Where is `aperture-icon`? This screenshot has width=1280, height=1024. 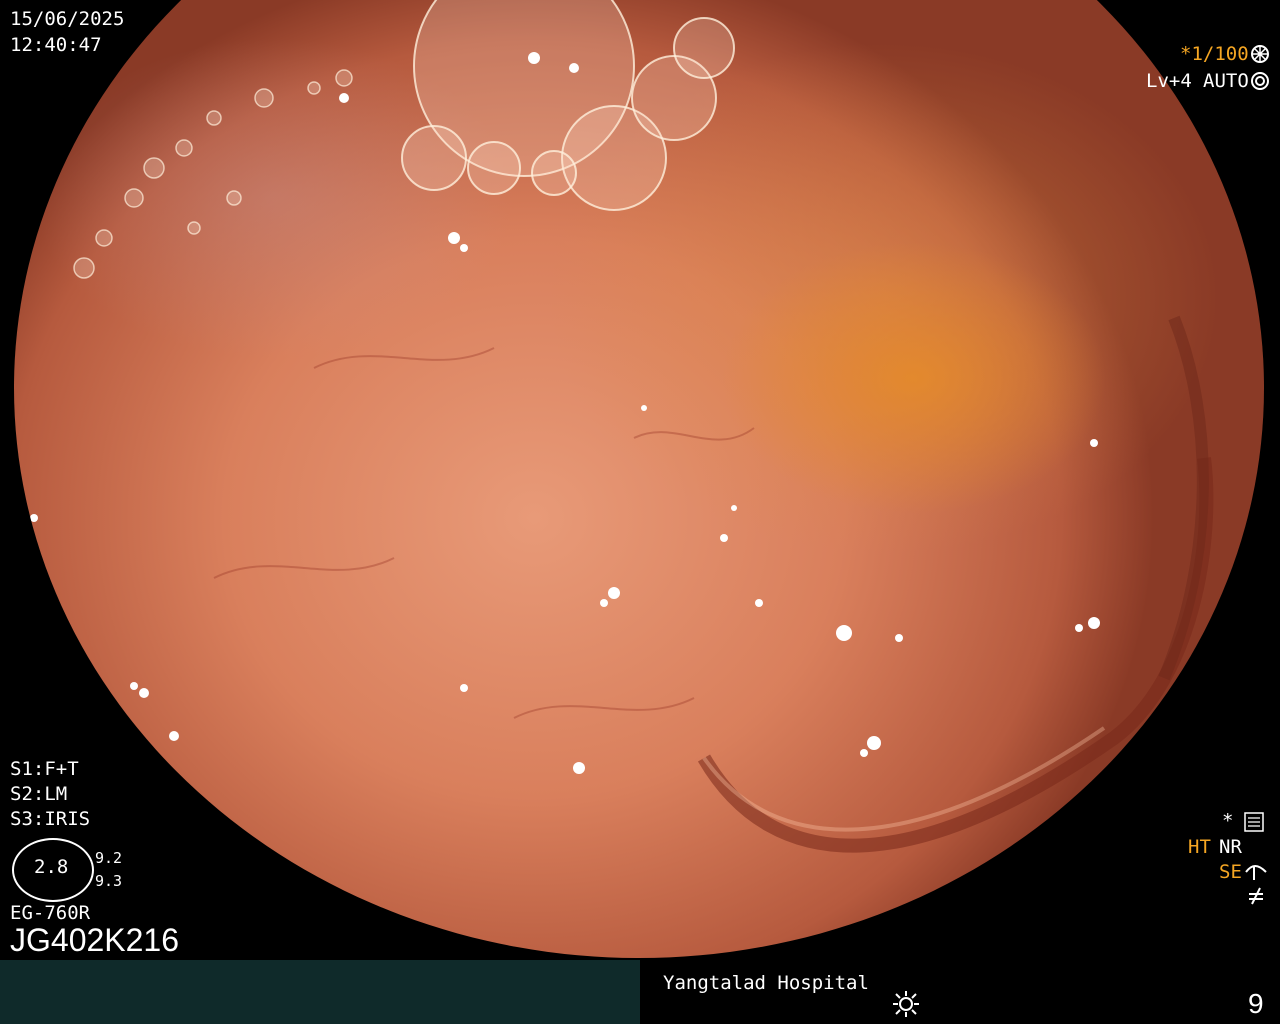 aperture-icon is located at coordinates (1260, 54).